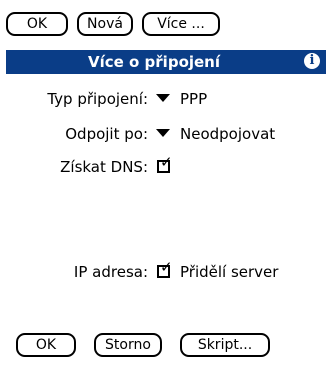 This screenshot has width=326, height=367. What do you see at coordinates (228, 134) in the screenshot?
I see `disconnect-value: Neodpojovat` at bounding box center [228, 134].